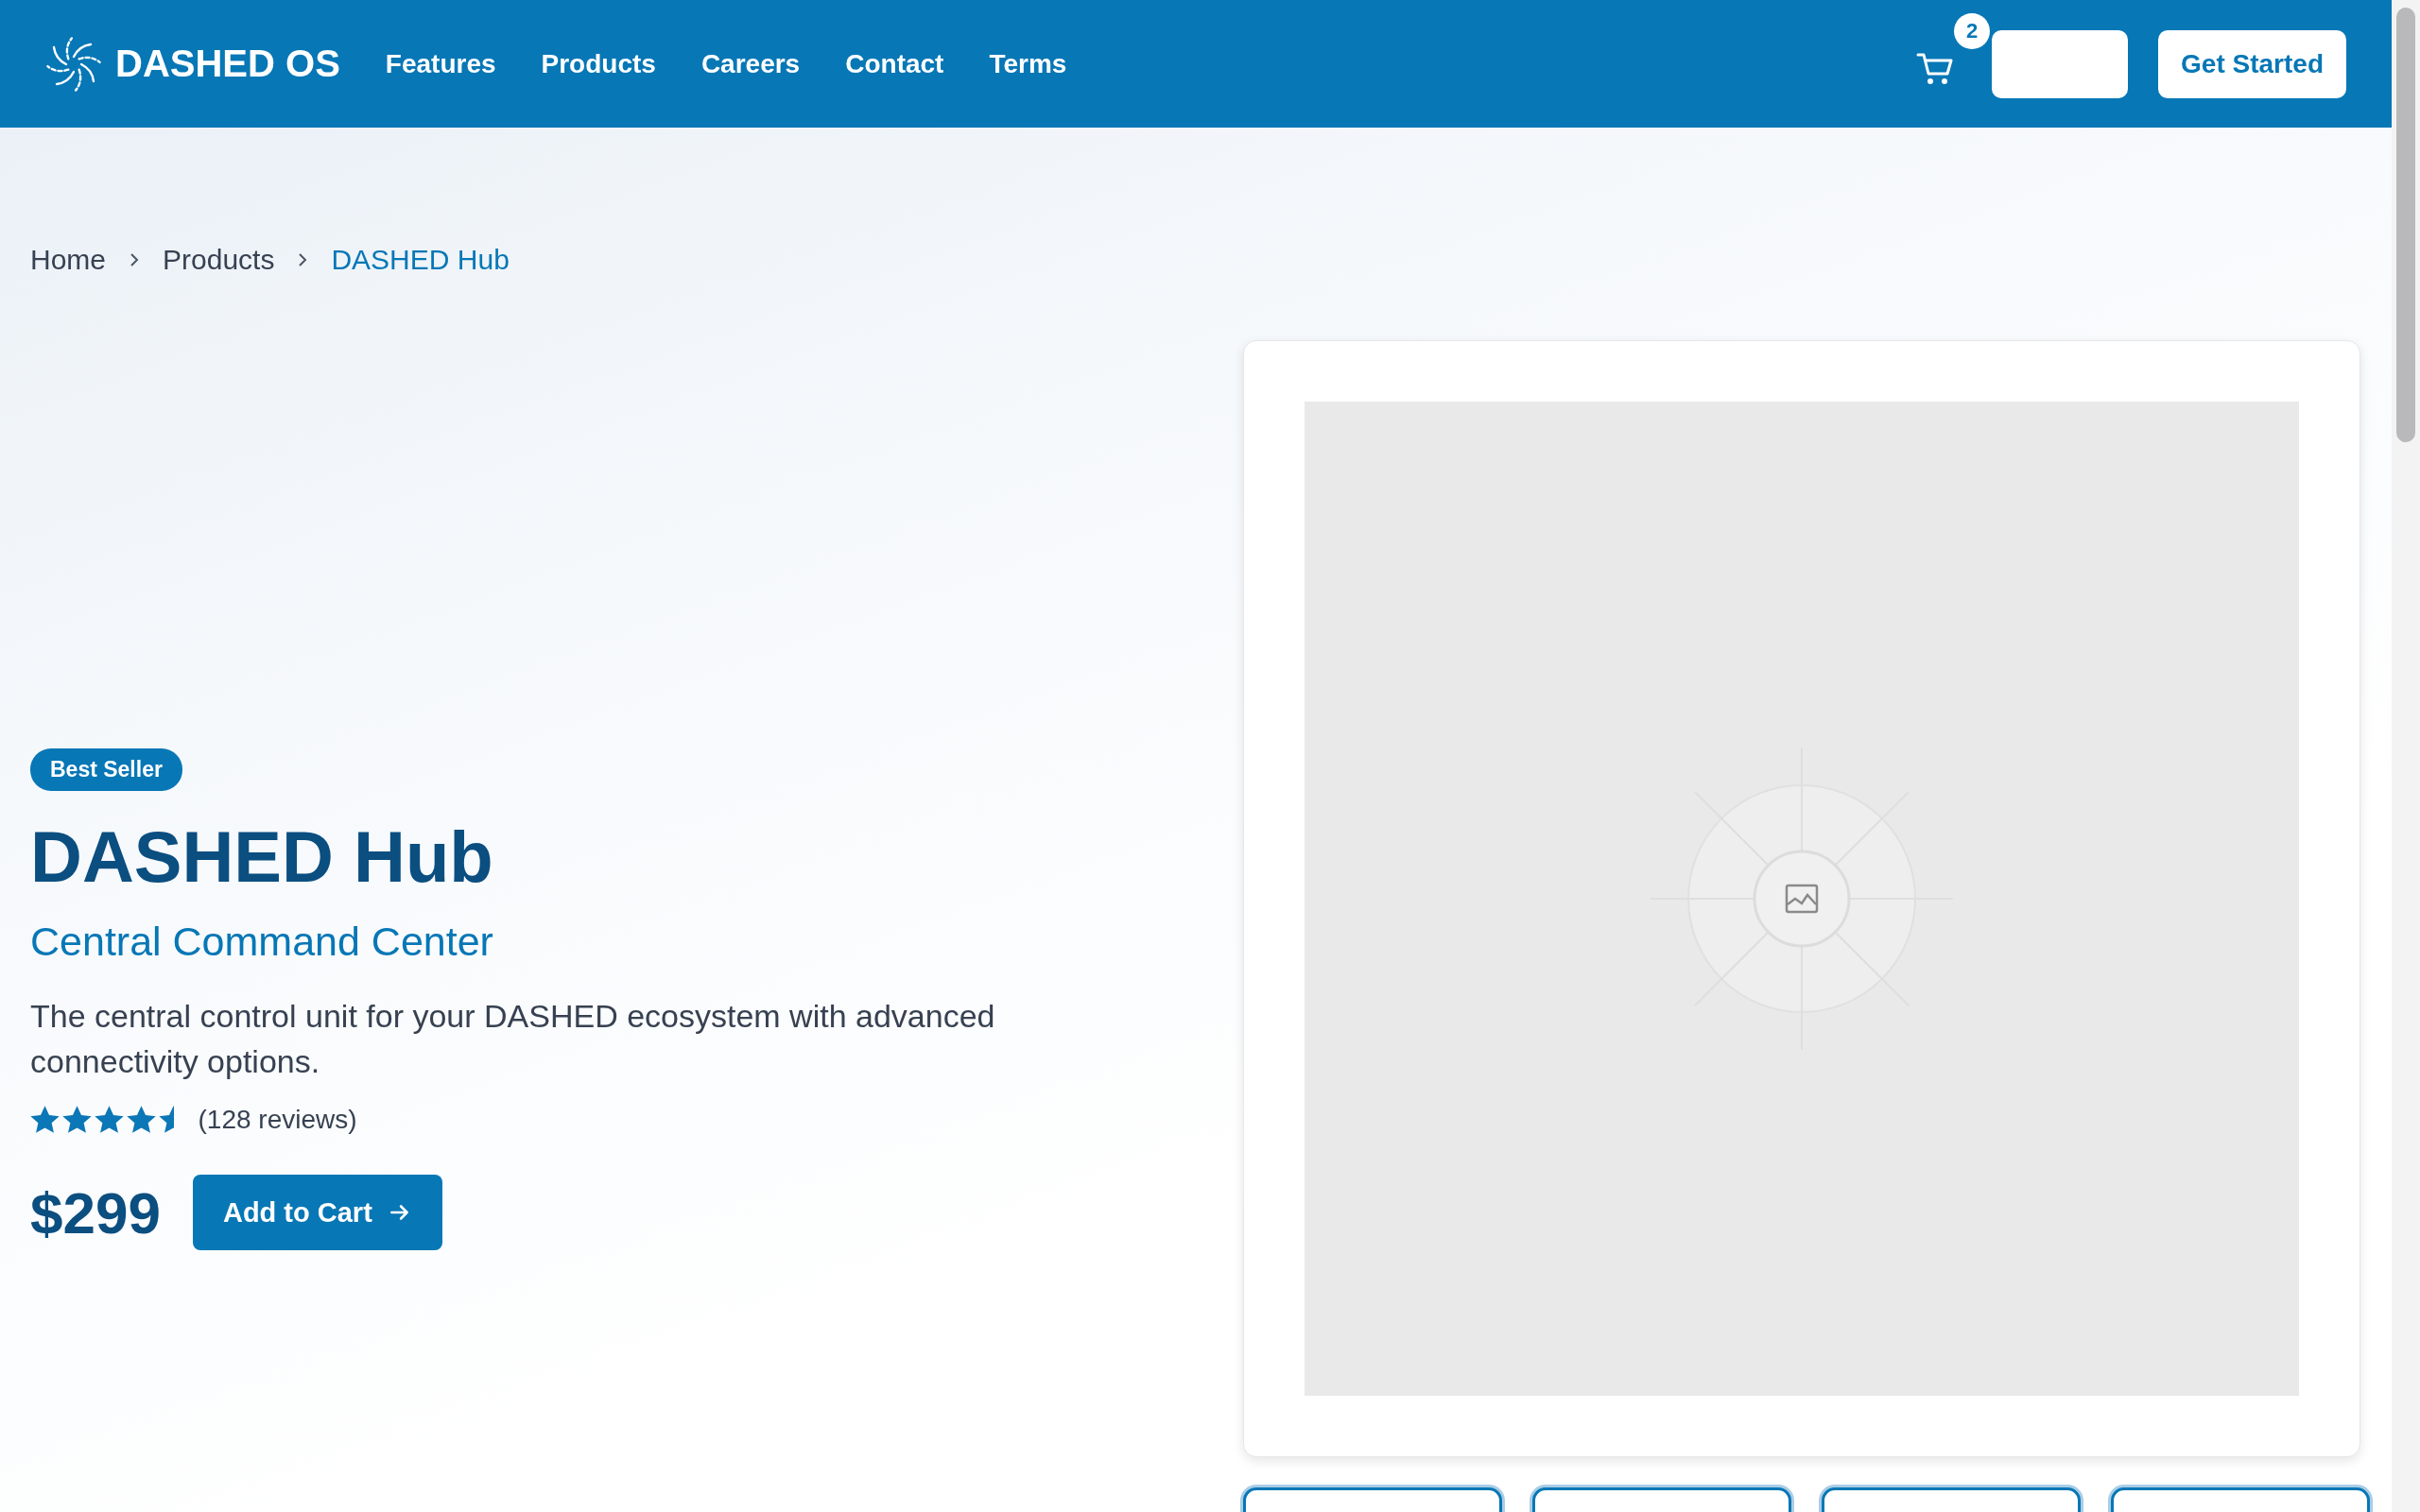 This screenshot has width=2420, height=1512. What do you see at coordinates (1028, 63) in the screenshot?
I see `nav-link: Terms` at bounding box center [1028, 63].